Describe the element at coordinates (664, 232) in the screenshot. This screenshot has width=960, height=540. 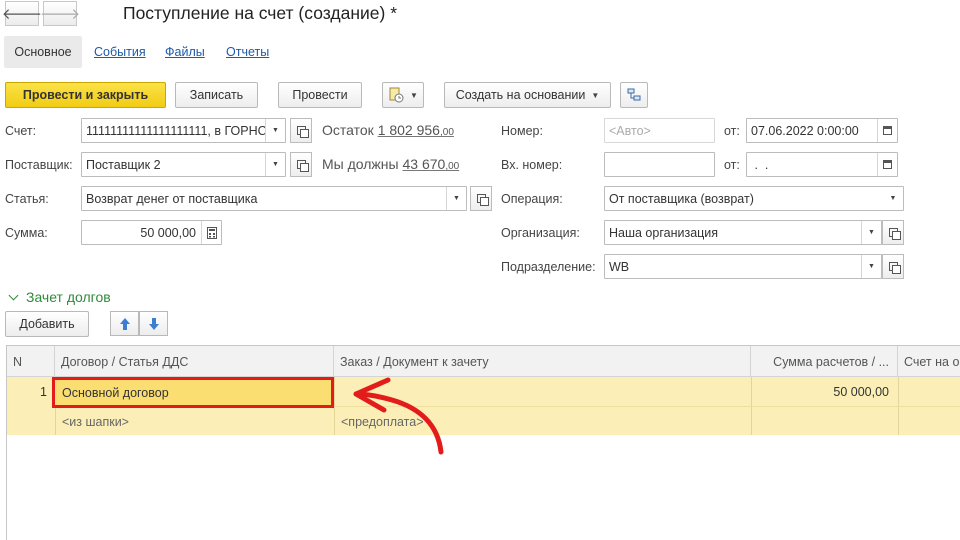
I see `organization-value: Наша организация` at that location.